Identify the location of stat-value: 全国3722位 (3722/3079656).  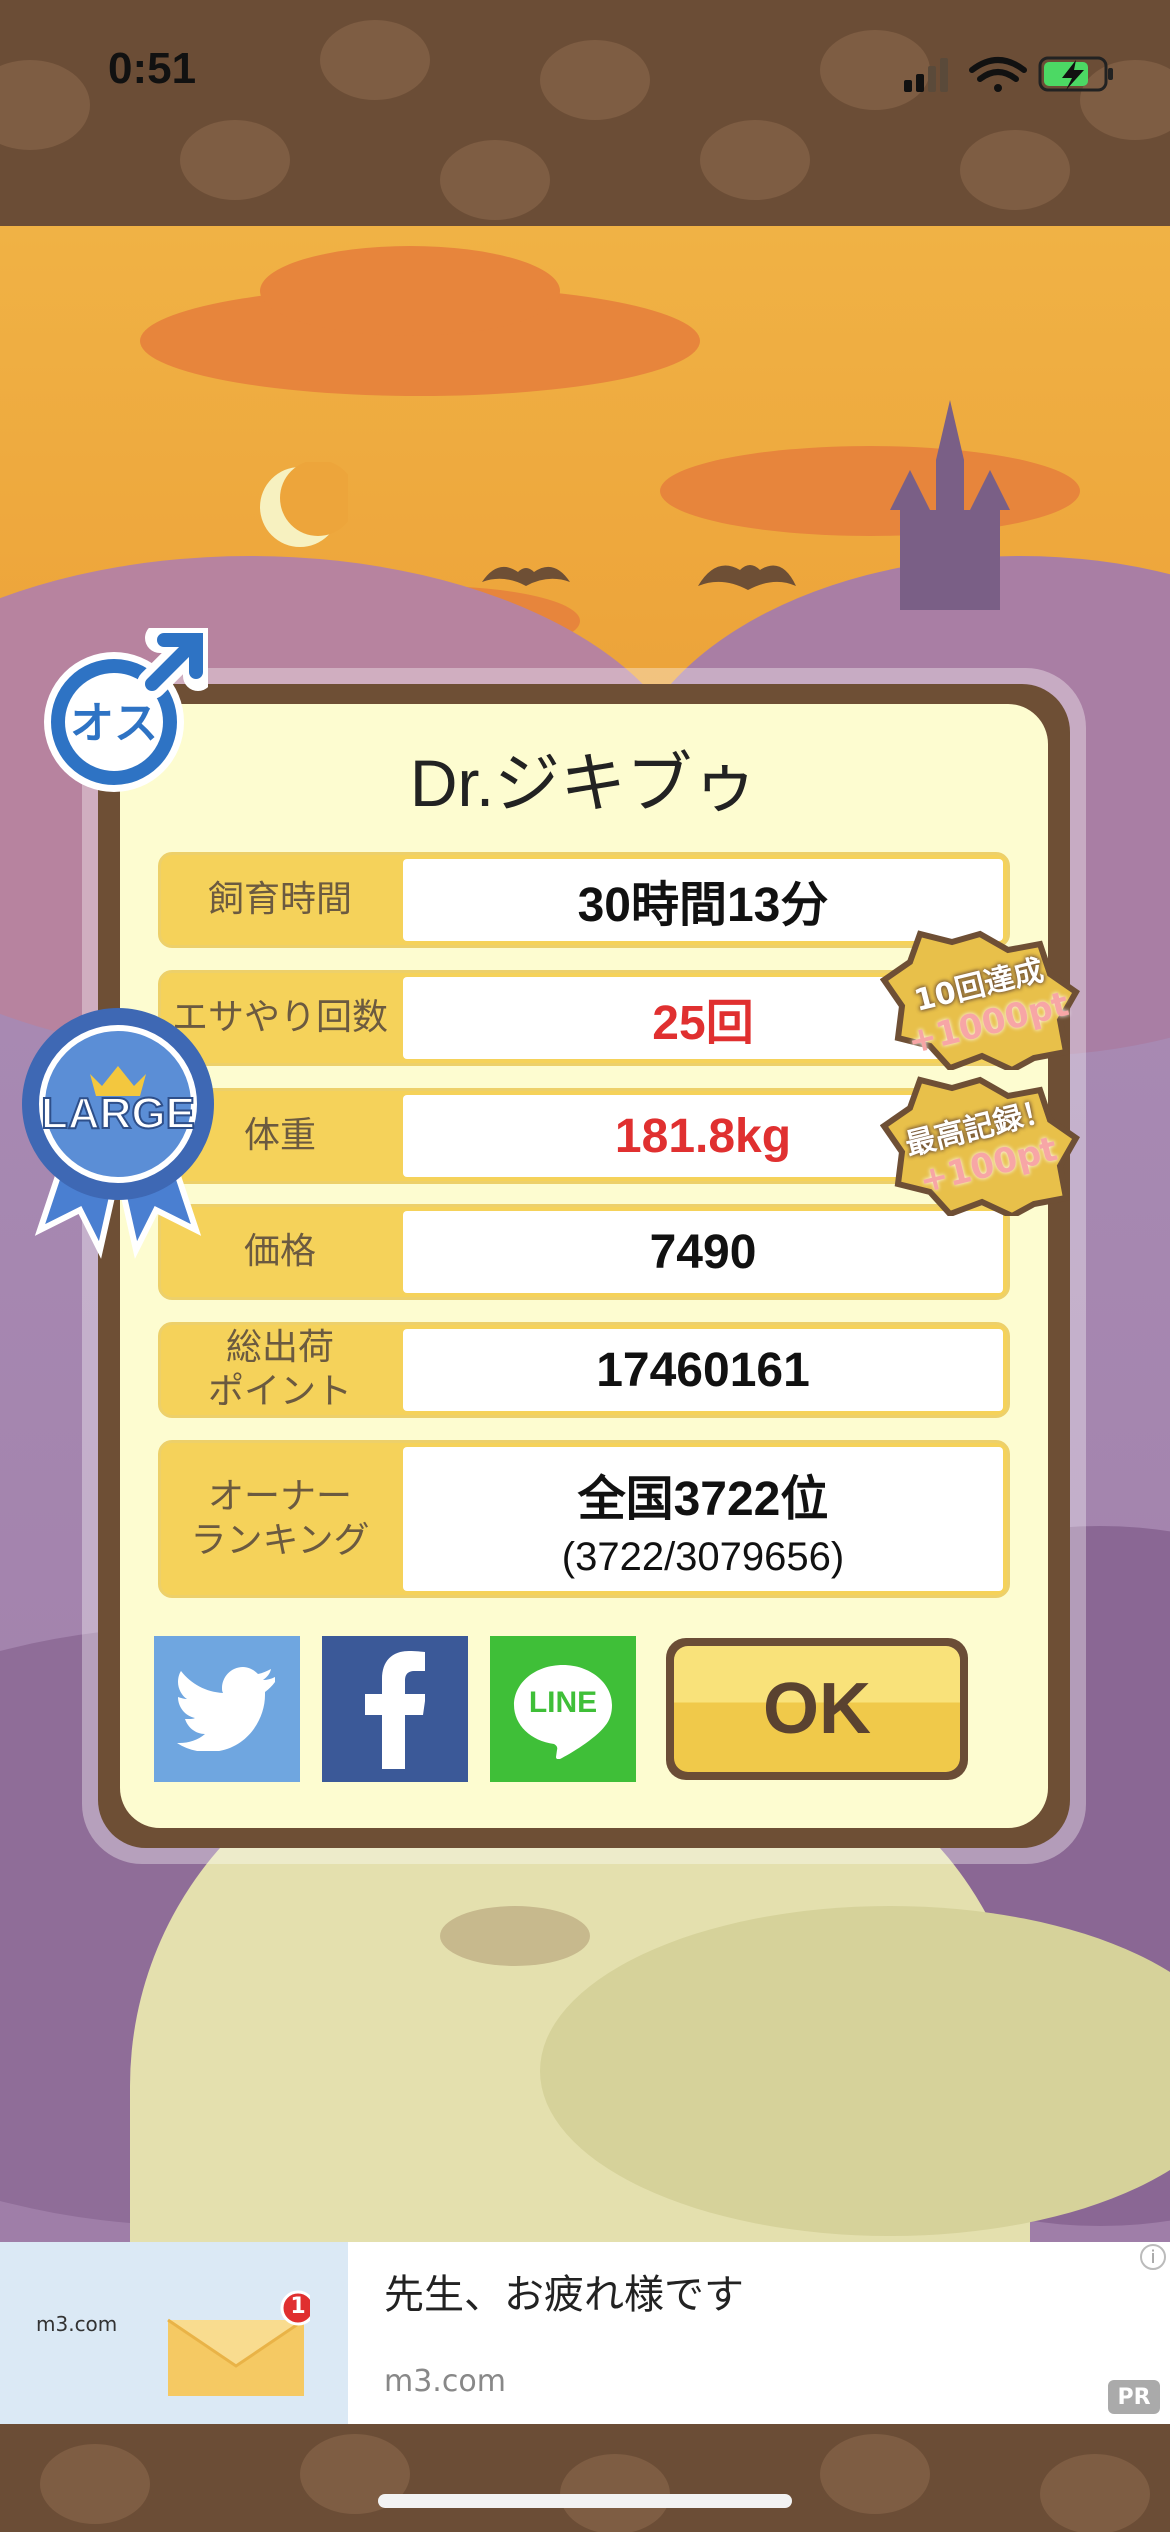
(703, 1519).